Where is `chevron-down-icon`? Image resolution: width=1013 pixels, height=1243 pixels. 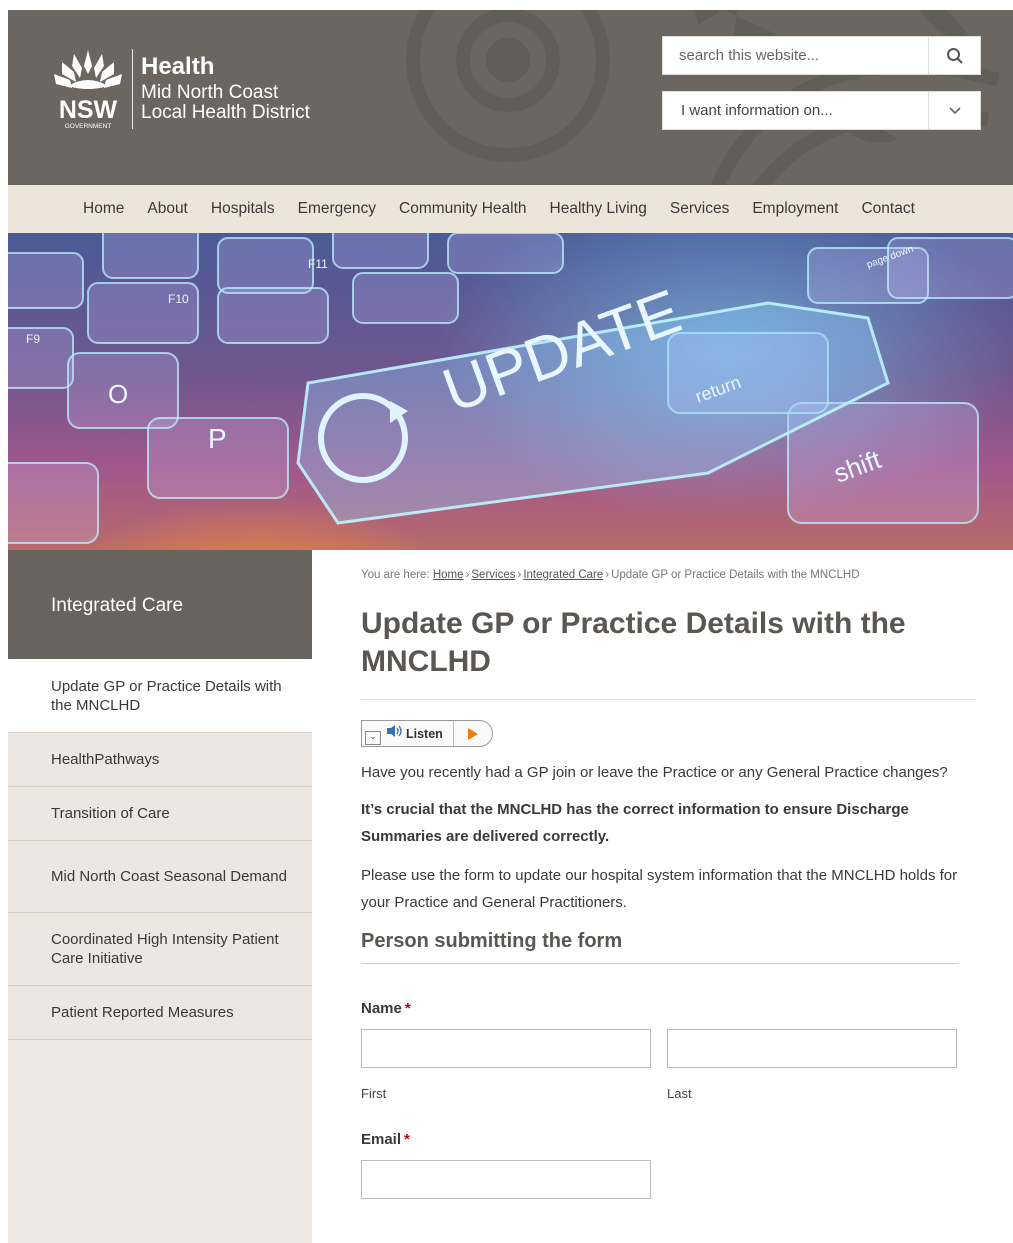 chevron-down-icon is located at coordinates (954, 110).